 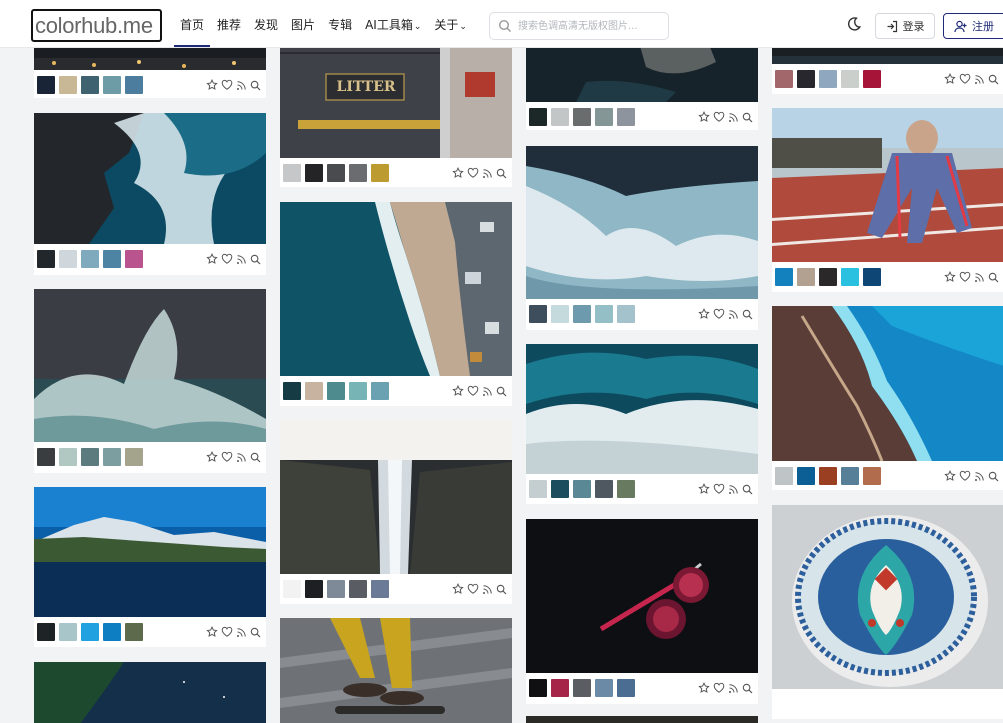 What do you see at coordinates (266, 24) in the screenshot?
I see `nav-discover: 发现` at bounding box center [266, 24].